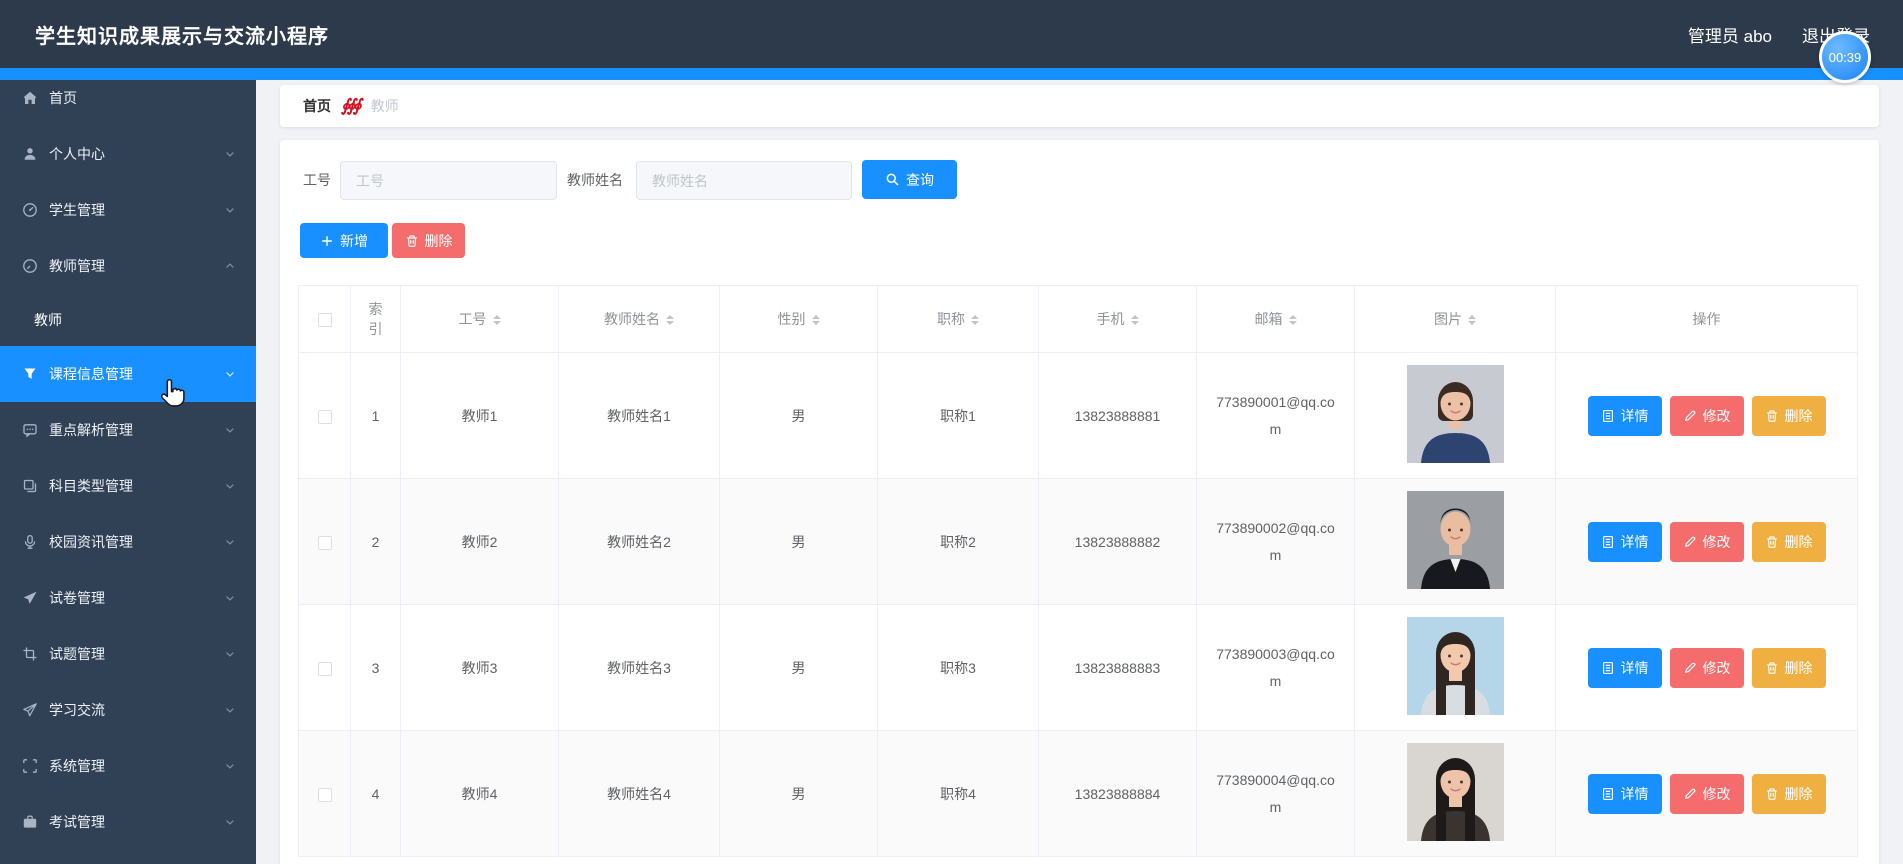 The width and height of the screenshot is (1903, 864). What do you see at coordinates (951, 74) in the screenshot?
I see `header-accent-strip` at bounding box center [951, 74].